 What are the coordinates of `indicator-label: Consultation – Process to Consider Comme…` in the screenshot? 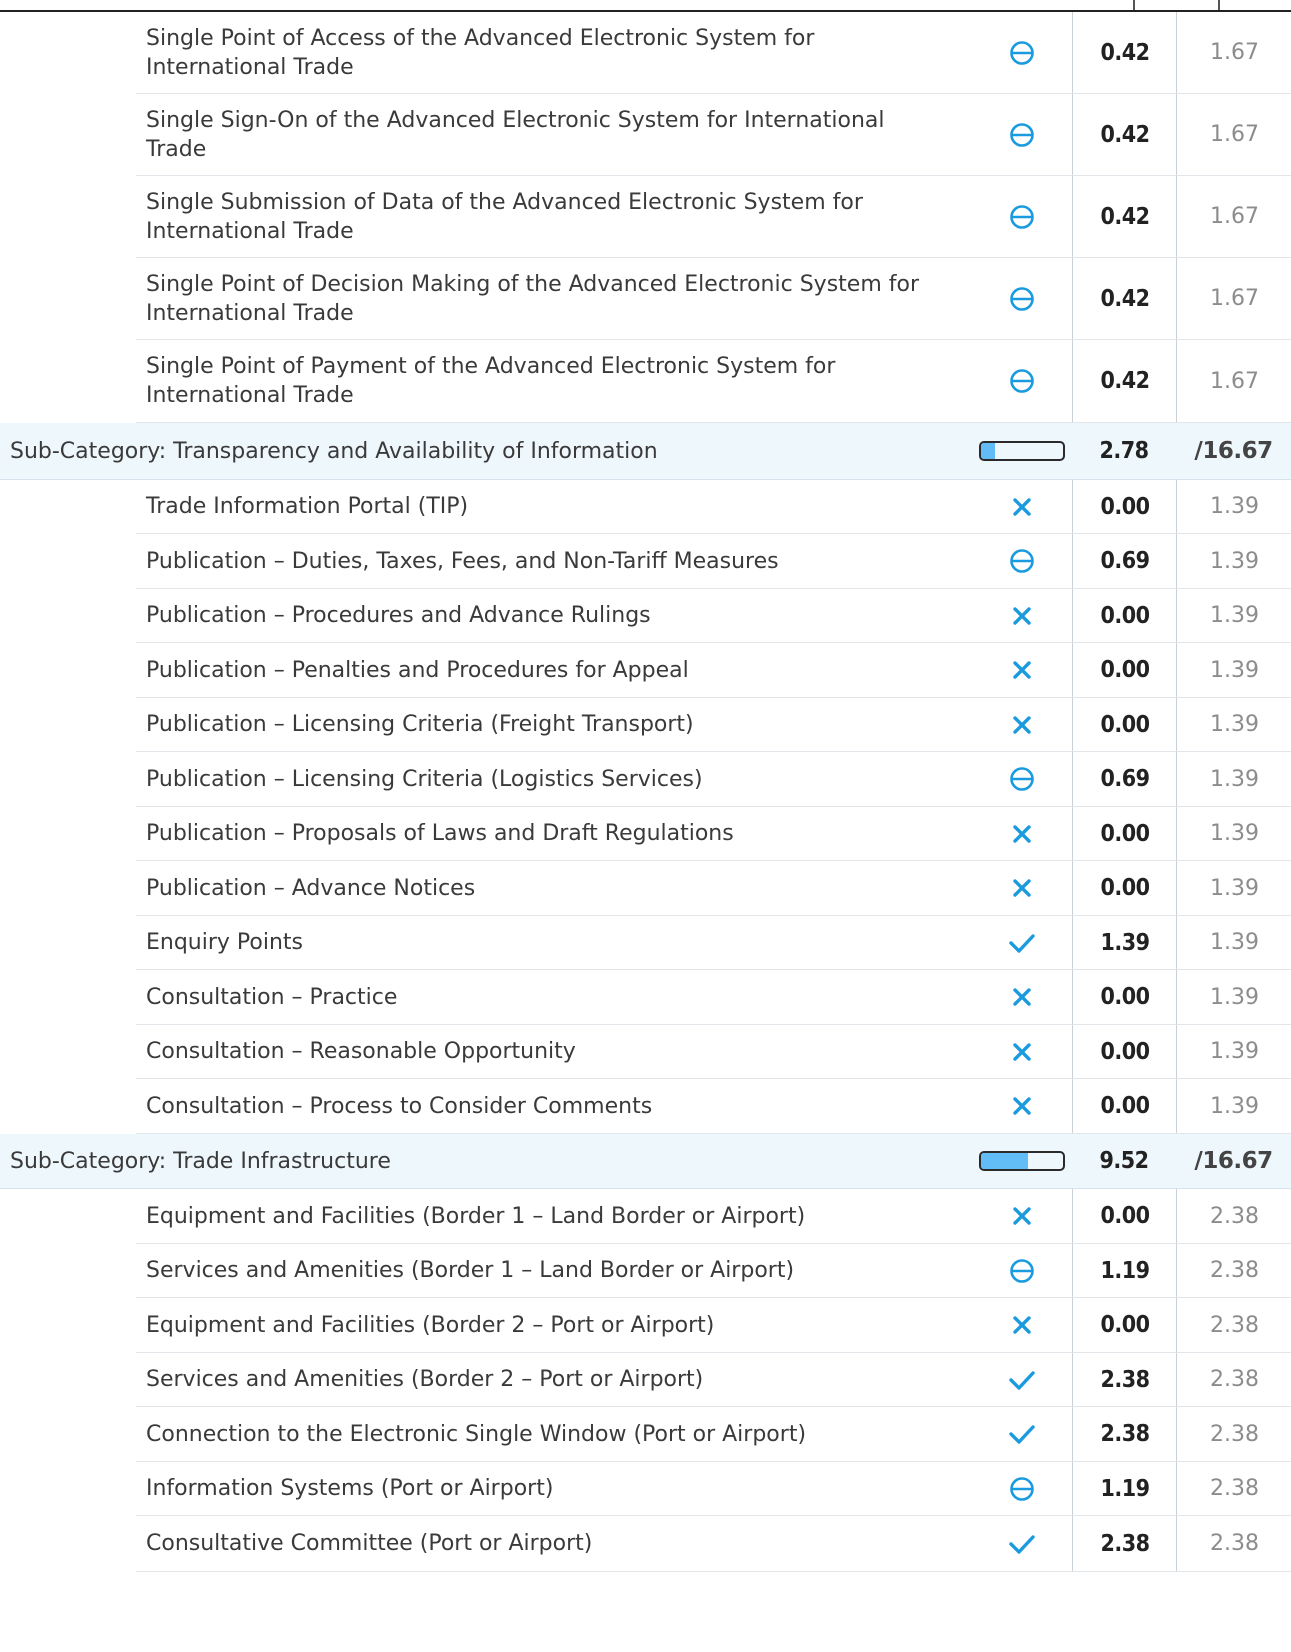 It's located at (399, 1106).